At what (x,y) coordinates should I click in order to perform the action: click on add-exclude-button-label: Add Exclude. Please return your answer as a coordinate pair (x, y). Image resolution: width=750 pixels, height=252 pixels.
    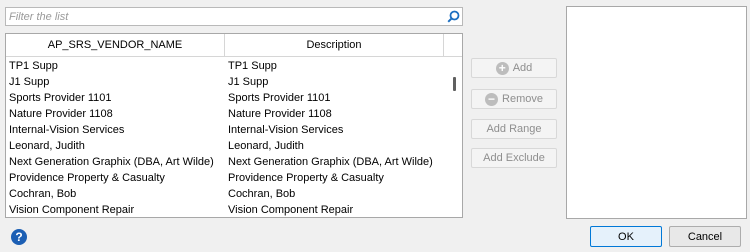
    Looking at the image, I should click on (514, 158).